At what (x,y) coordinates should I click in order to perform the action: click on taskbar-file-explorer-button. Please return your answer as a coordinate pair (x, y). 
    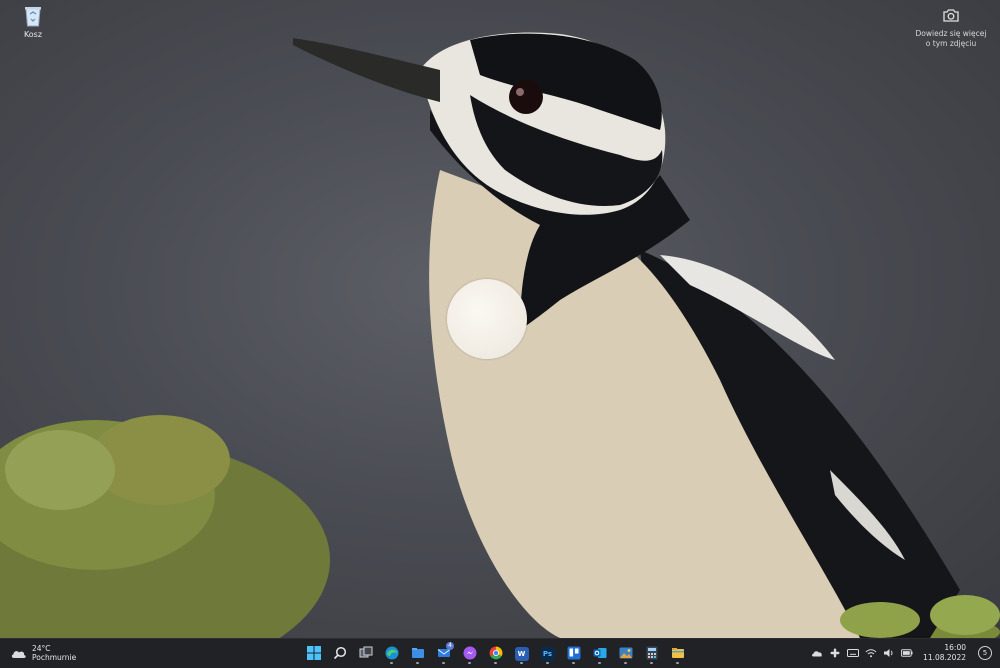
    Looking at the image, I should click on (677, 653).